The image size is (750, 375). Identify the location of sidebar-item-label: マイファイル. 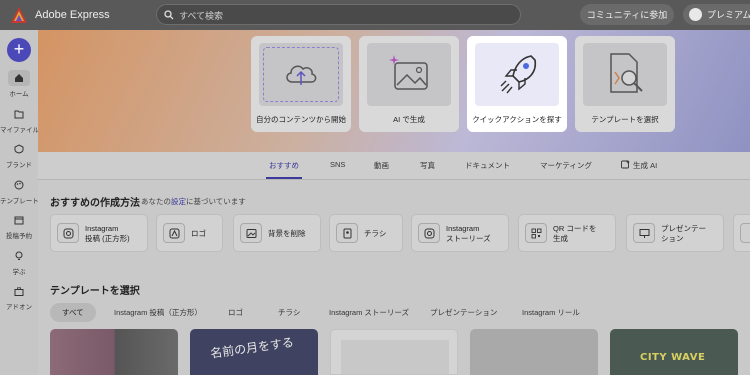
(19, 130).